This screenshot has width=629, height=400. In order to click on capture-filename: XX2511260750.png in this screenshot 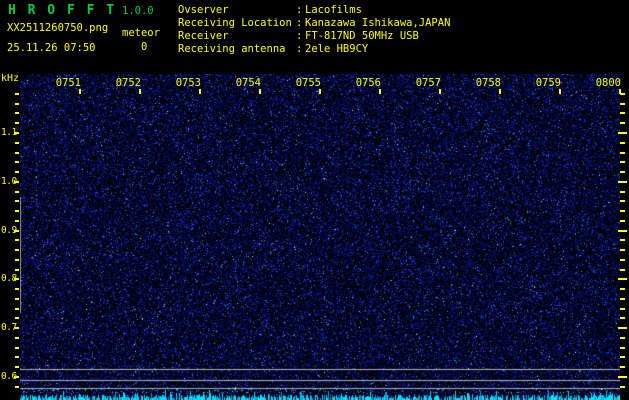, I will do `click(58, 28)`.